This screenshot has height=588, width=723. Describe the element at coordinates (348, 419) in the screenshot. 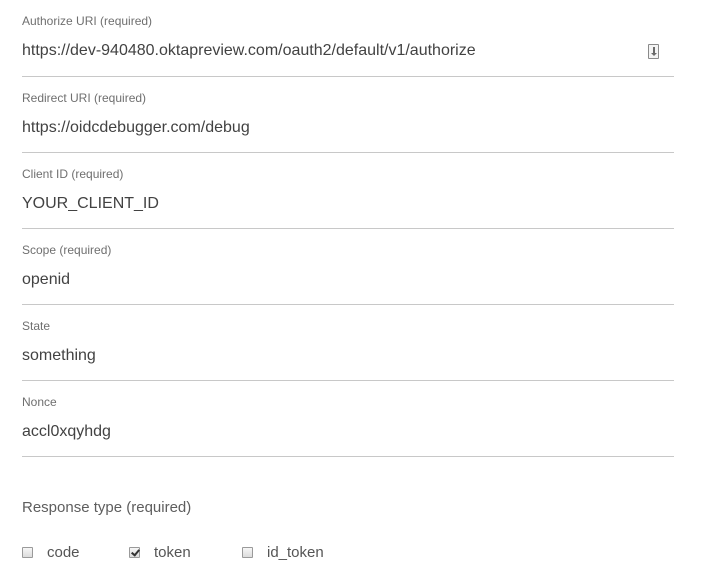

I see `nonce-field: Nonce` at that location.